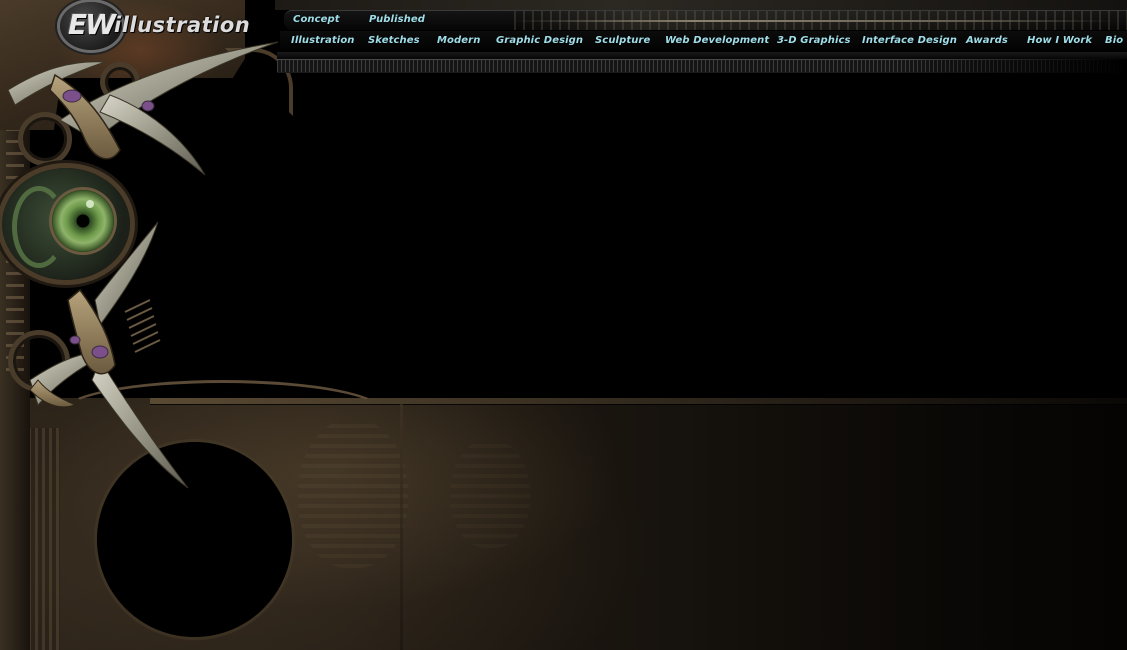 The image size is (1127, 650). What do you see at coordinates (490, 493) in the screenshot?
I see `fossil-decoration` at bounding box center [490, 493].